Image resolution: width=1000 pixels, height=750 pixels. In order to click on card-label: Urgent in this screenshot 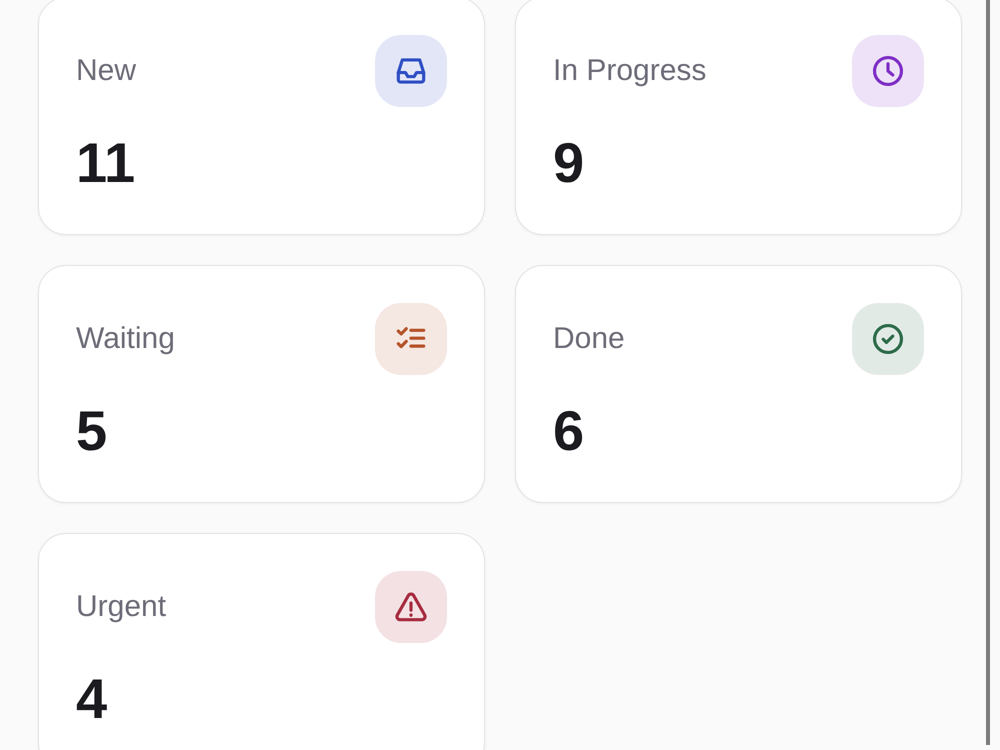, I will do `click(121, 607)`.